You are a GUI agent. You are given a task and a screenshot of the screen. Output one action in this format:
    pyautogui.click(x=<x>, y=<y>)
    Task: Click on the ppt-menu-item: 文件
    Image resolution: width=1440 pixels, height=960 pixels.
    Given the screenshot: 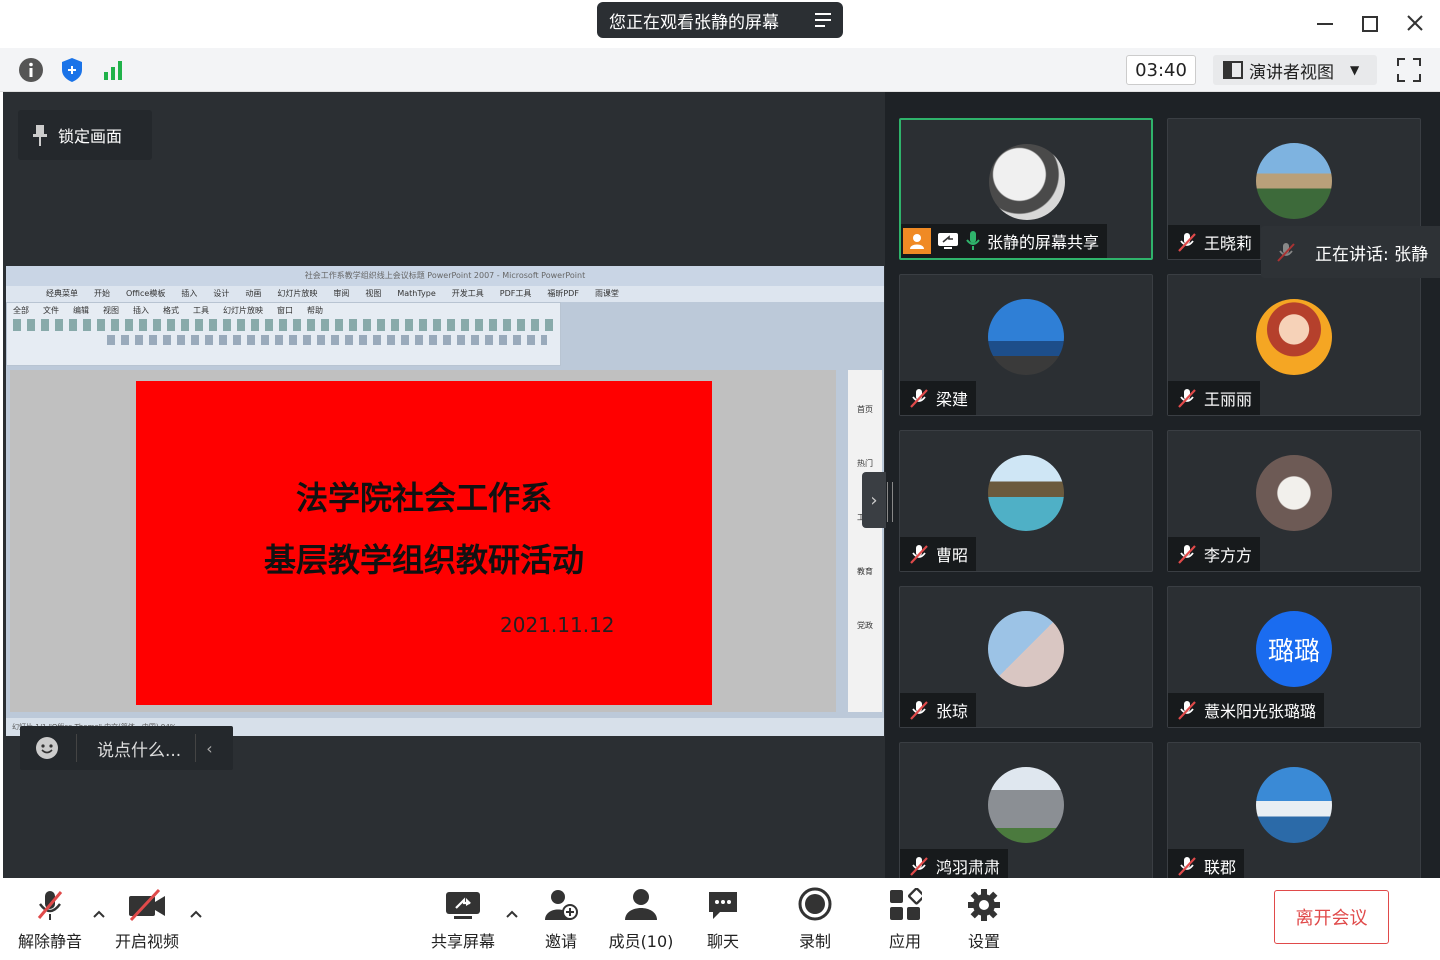 What is the action you would take?
    pyautogui.click(x=51, y=310)
    